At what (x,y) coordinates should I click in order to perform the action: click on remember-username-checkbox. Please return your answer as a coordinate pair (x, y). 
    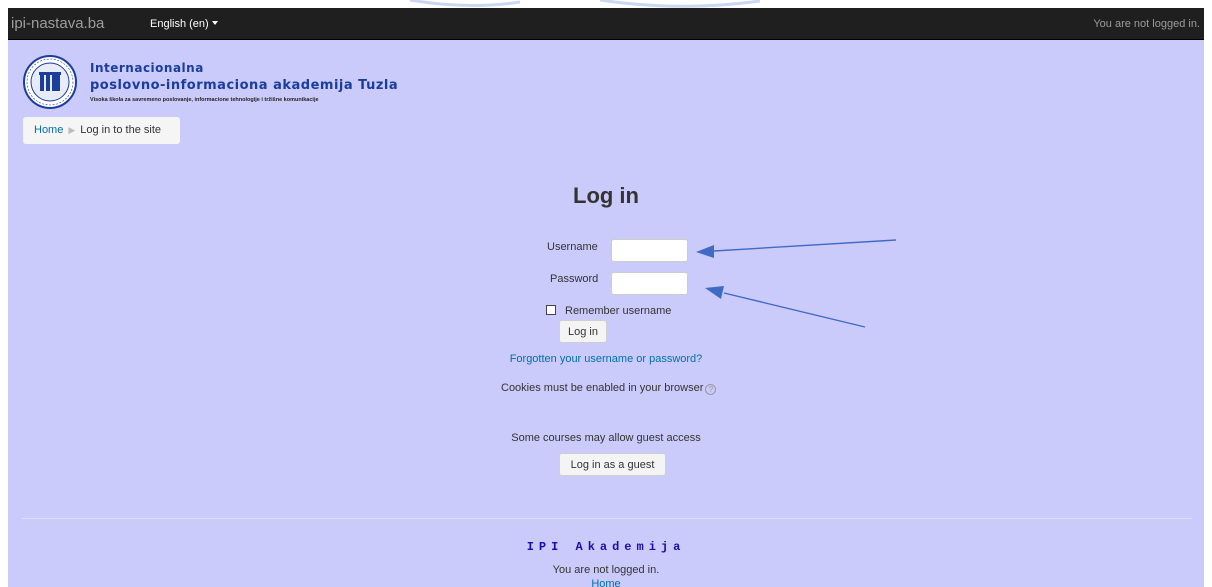
    Looking at the image, I should click on (551, 310).